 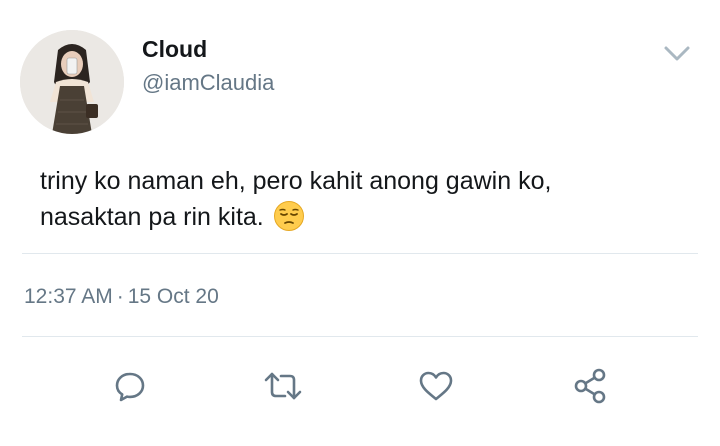 I want to click on retweet-button, so click(x=283, y=386).